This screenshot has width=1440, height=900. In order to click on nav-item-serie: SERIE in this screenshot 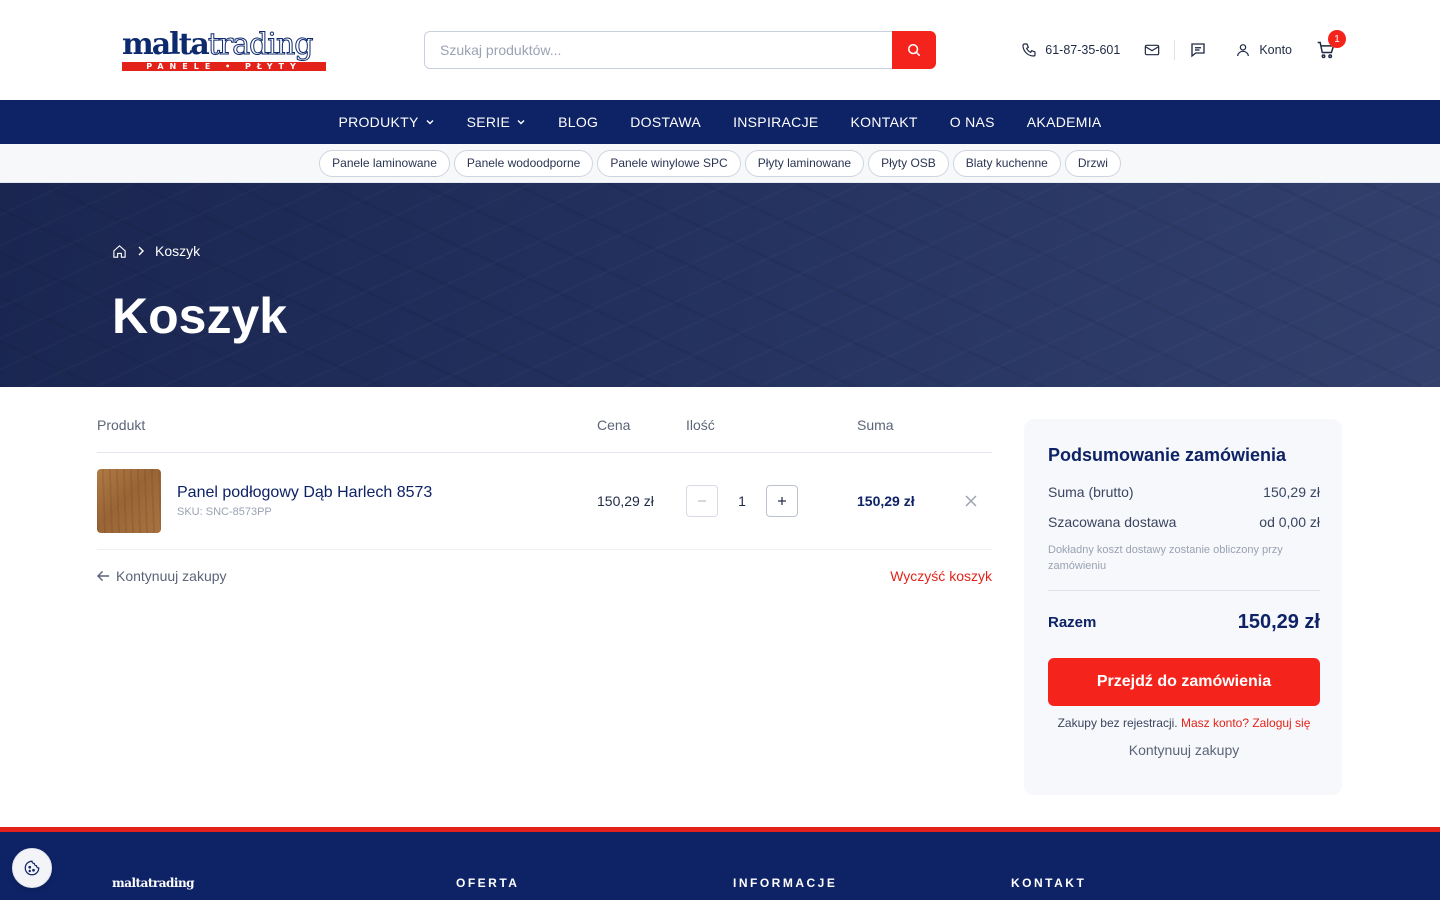, I will do `click(497, 122)`.